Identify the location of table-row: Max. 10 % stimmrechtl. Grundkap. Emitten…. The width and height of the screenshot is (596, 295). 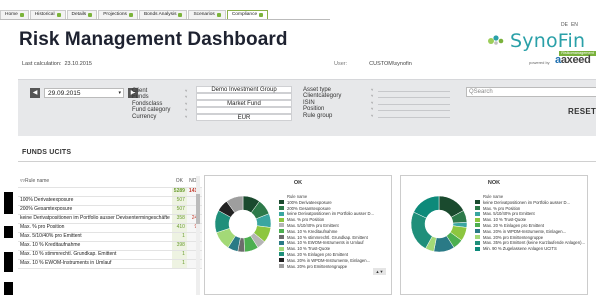
(110, 255).